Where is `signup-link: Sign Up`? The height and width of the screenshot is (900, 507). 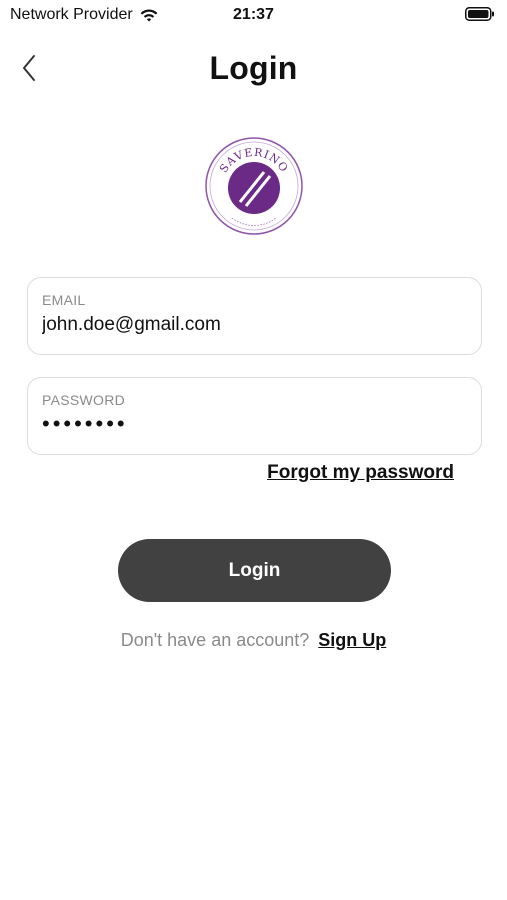
signup-link: Sign Up is located at coordinates (352, 640).